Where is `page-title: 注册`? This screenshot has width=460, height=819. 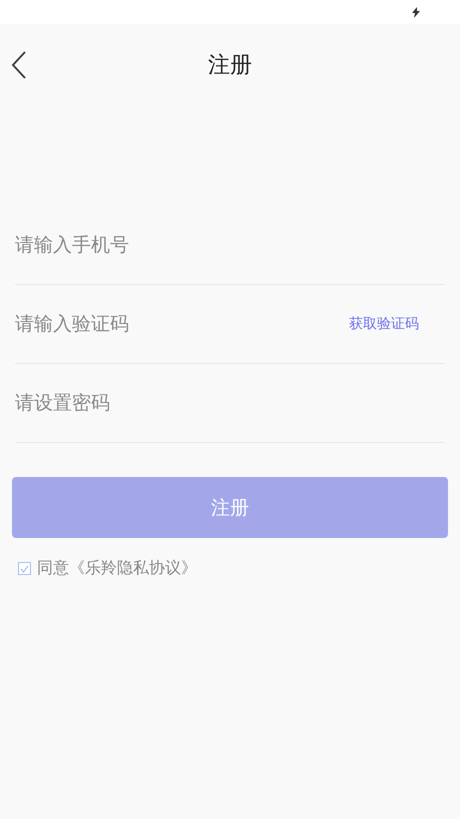 page-title: 注册 is located at coordinates (230, 66).